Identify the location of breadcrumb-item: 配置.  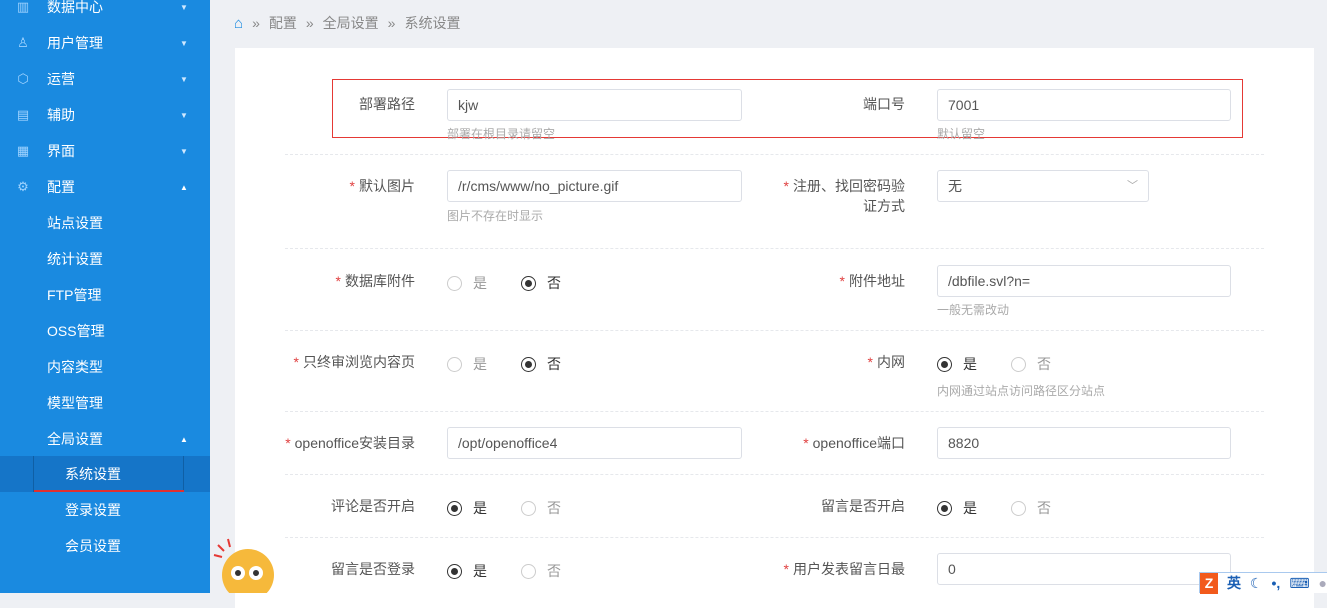
(283, 23).